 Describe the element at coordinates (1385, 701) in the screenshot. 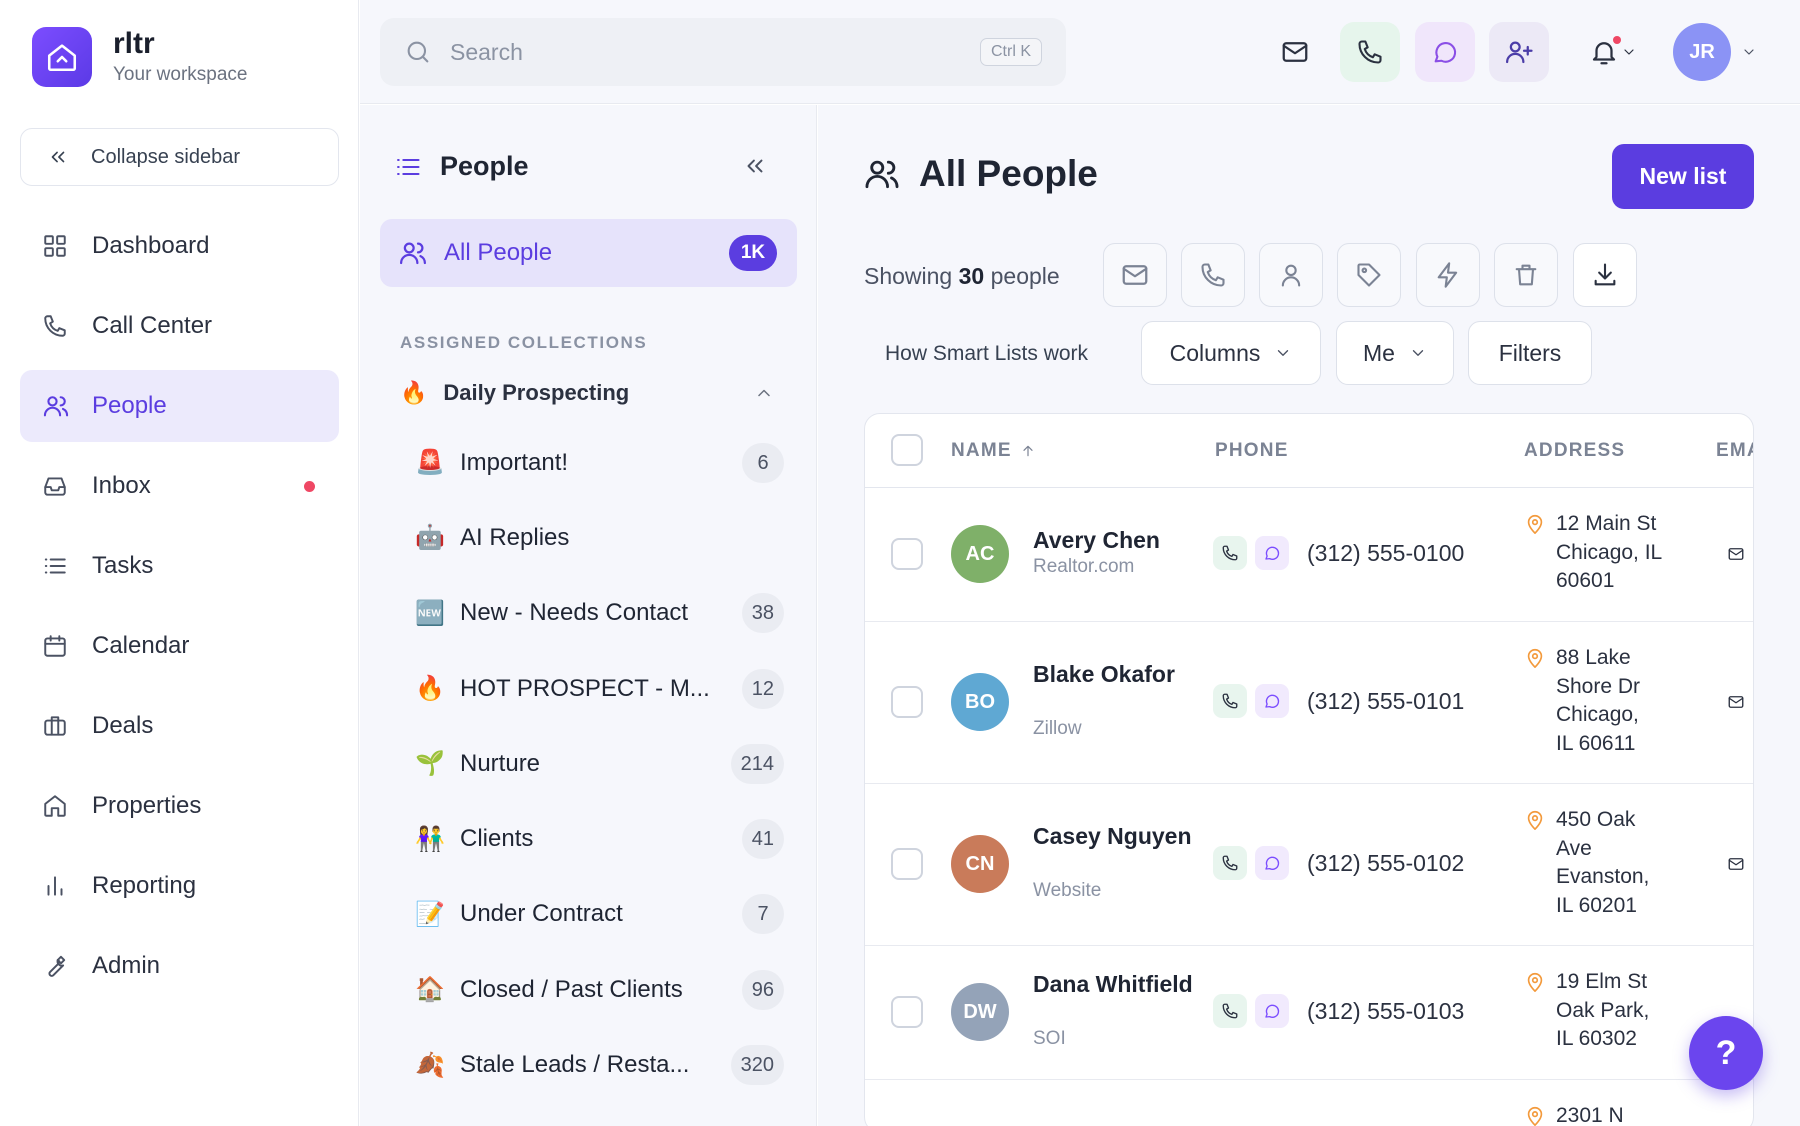

I see `phone-number: (312) 555-0101` at that location.